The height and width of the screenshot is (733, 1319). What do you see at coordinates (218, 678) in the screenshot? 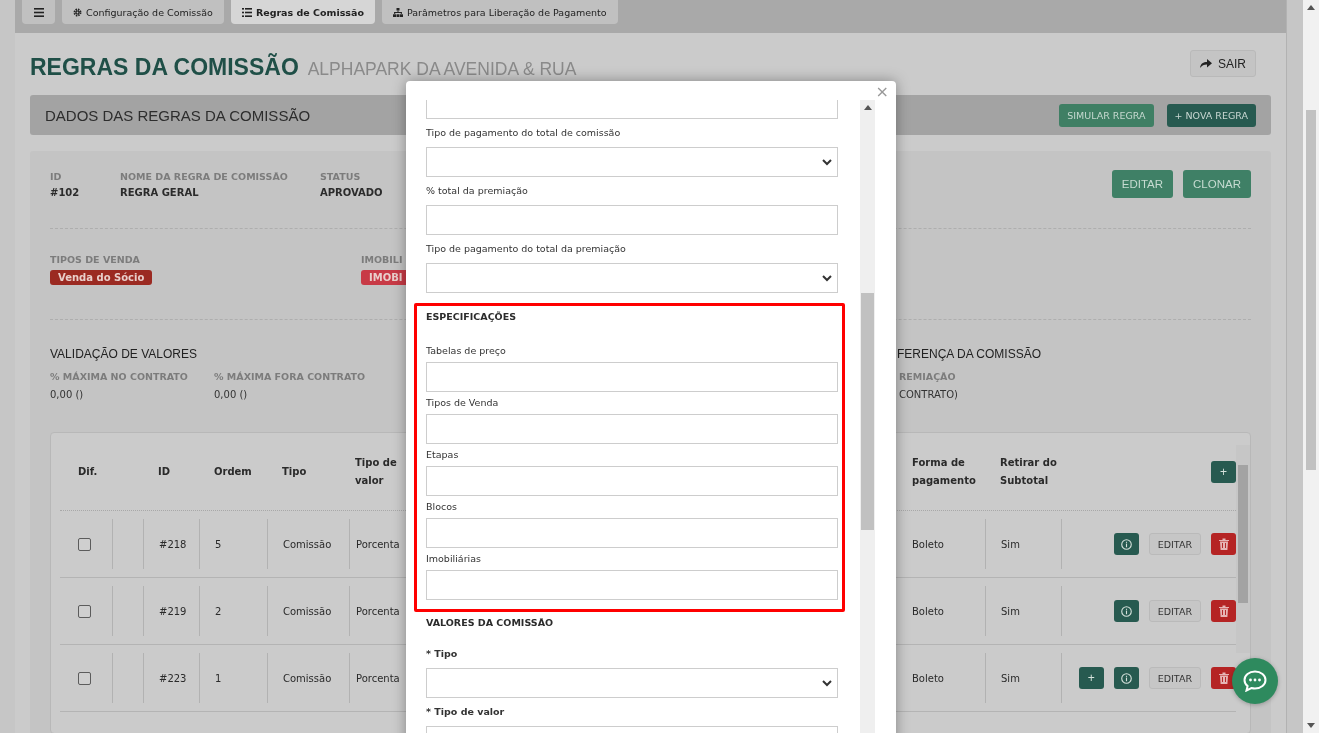
I see `table-cell: 1` at bounding box center [218, 678].